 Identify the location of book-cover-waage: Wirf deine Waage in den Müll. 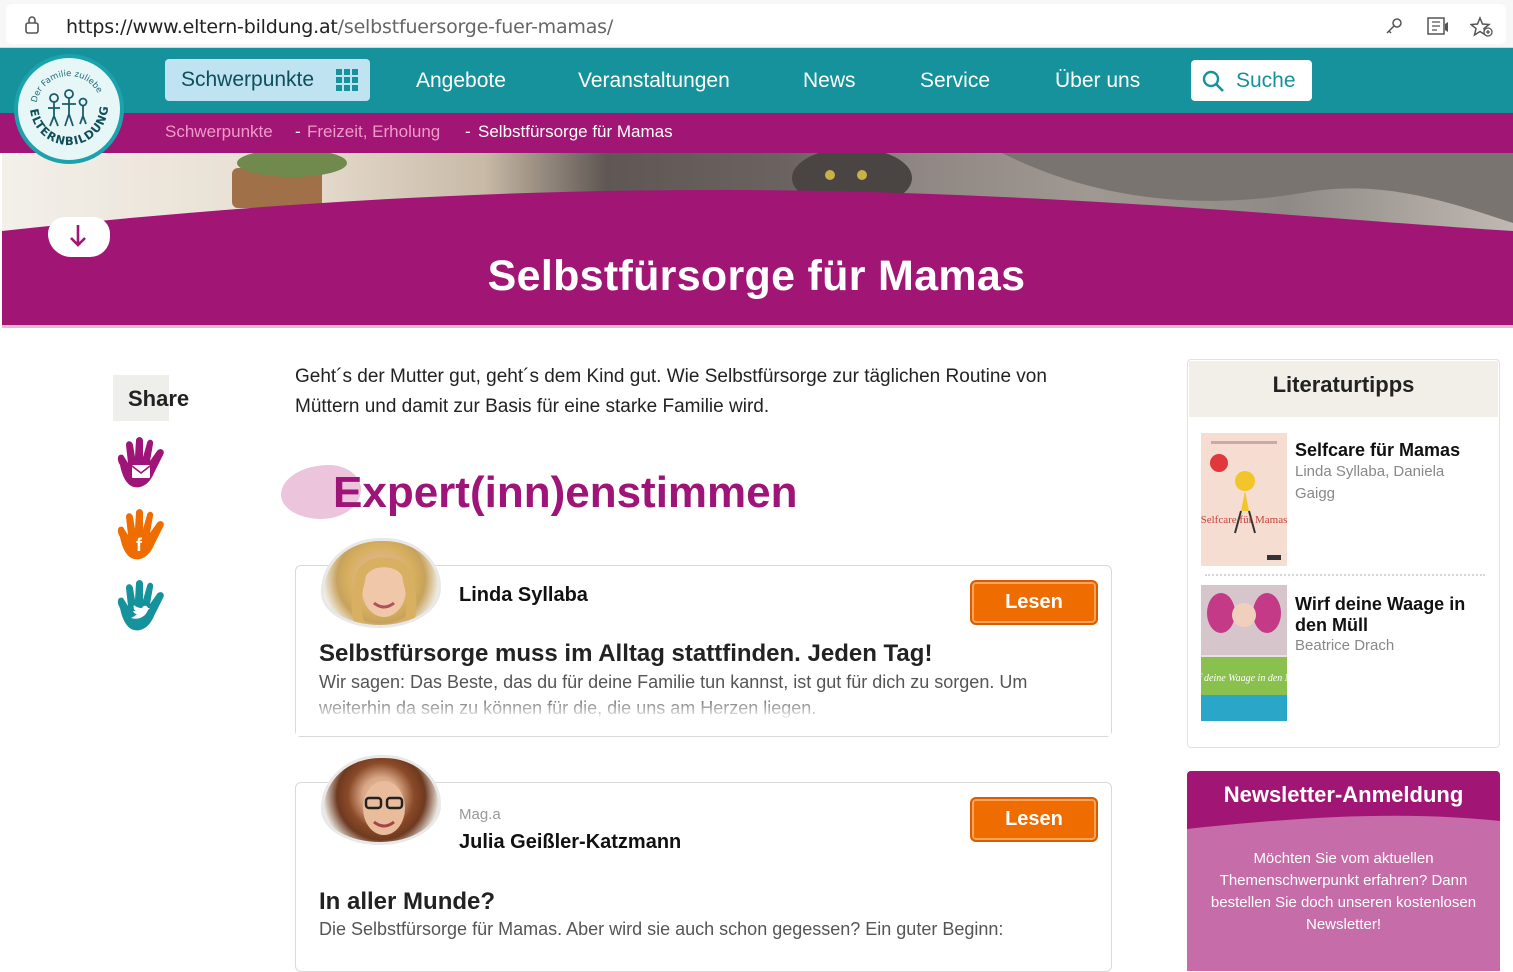
(1244, 653).